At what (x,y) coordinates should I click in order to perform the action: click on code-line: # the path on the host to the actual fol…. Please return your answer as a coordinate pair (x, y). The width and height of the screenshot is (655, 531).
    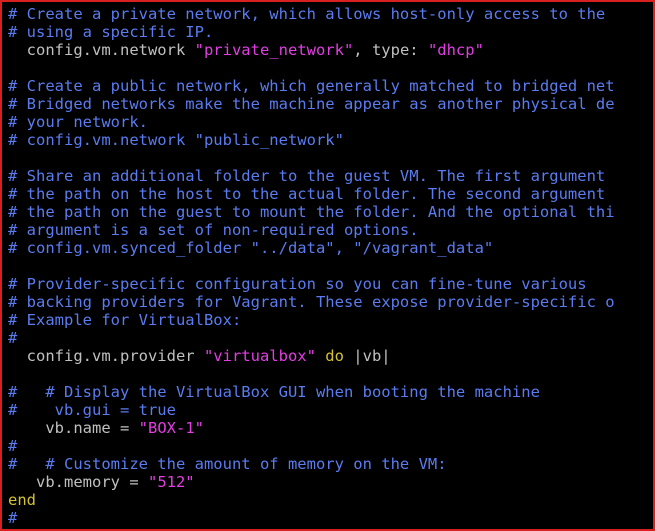
    Looking at the image, I should click on (311, 194).